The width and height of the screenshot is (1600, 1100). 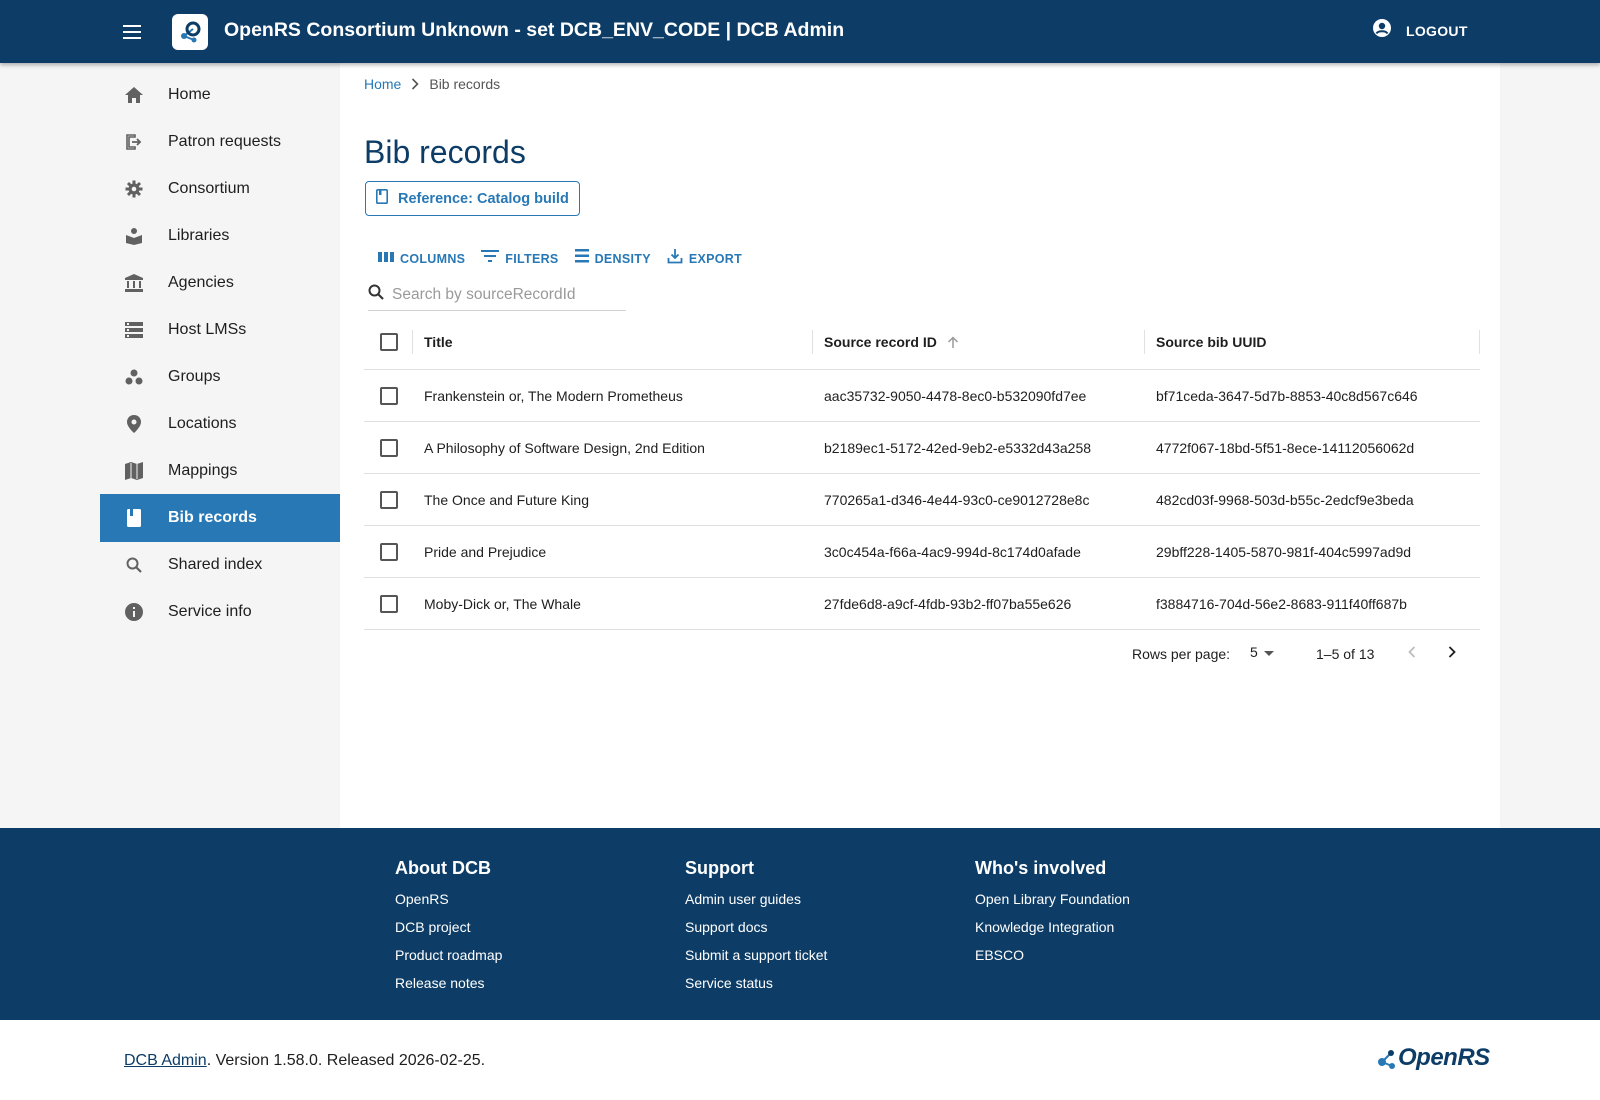 I want to click on footer-link: Admin user guides, so click(x=756, y=905).